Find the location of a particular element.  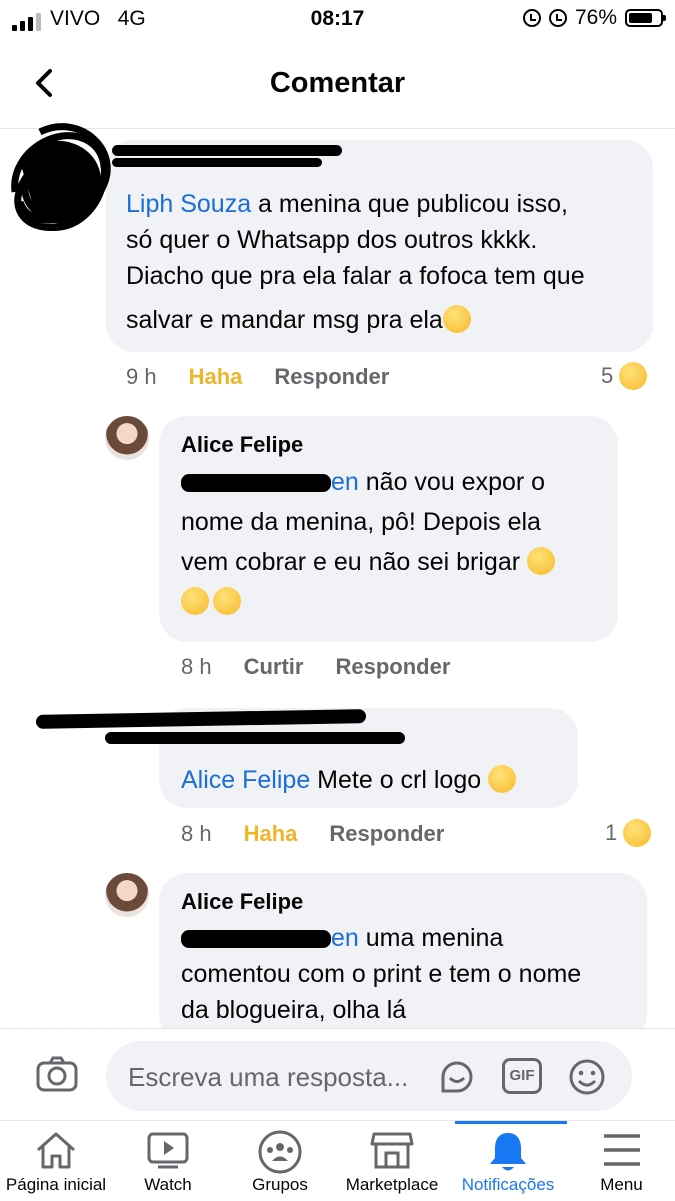

reply-composer: GIF is located at coordinates (337, 1074).